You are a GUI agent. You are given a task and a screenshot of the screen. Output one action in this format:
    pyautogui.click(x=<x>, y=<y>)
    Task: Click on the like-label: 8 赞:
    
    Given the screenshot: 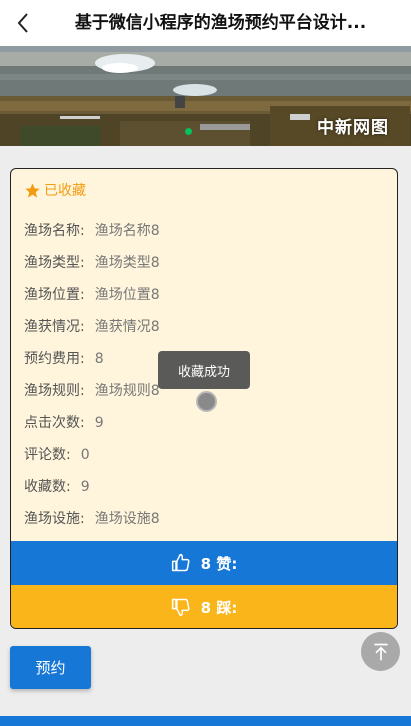 What is the action you would take?
    pyautogui.click(x=219, y=563)
    